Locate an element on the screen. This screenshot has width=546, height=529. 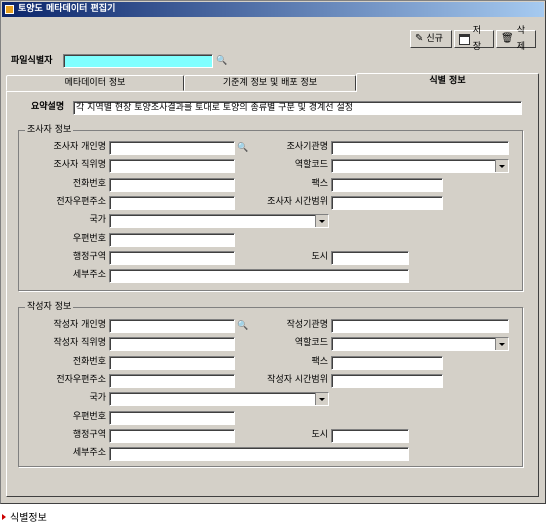
investigator-admin-label: 행정구역 is located at coordinates (89, 257).